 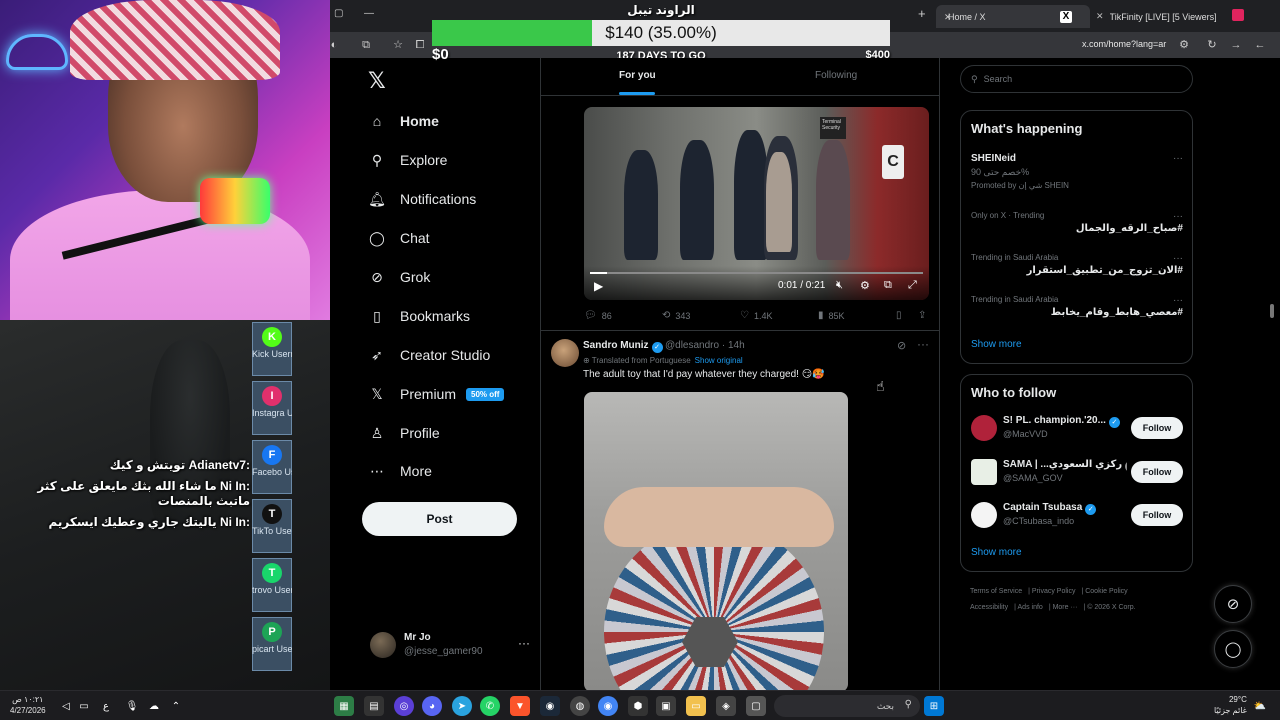 I want to click on site-settings-icon: ⚙, so click(x=1184, y=45).